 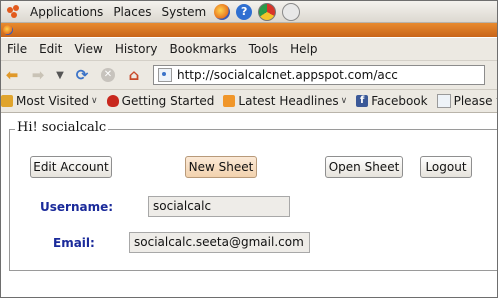 I want to click on history-dropdown-icon: ▼, so click(x=60, y=75).